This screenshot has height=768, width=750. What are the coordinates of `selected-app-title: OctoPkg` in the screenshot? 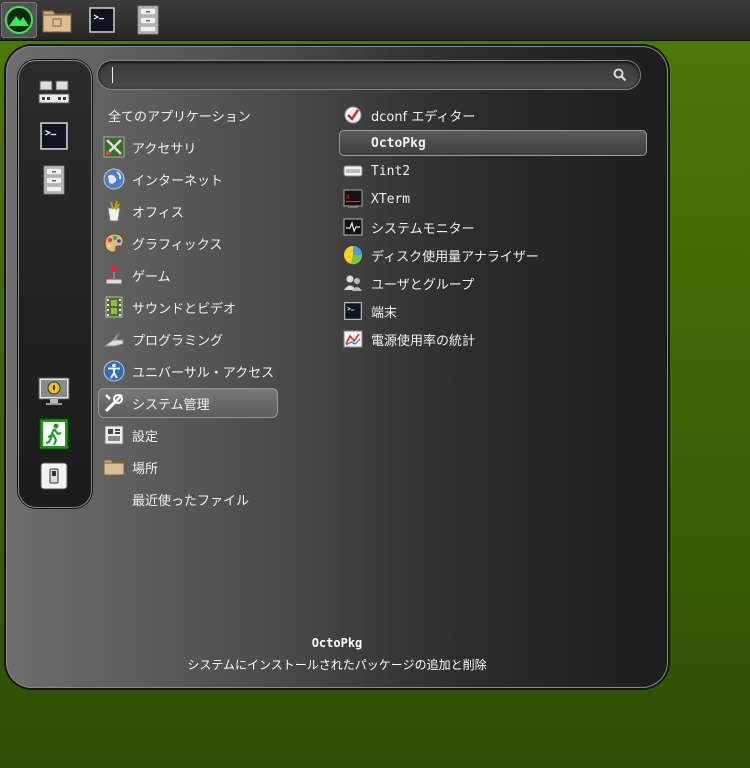 It's located at (337, 643).